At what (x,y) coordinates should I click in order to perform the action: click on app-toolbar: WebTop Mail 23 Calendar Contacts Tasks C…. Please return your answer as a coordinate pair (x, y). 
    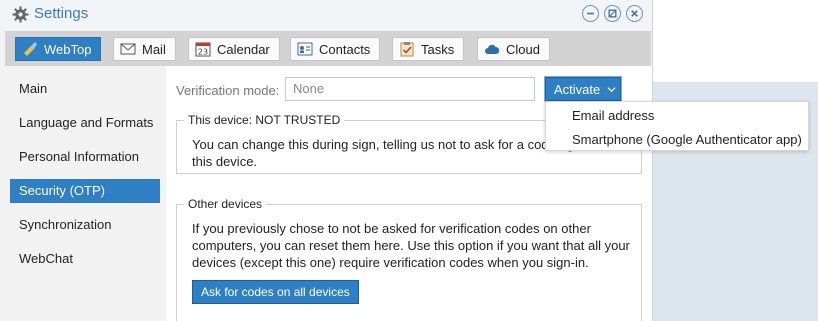
    Looking at the image, I should click on (328, 48).